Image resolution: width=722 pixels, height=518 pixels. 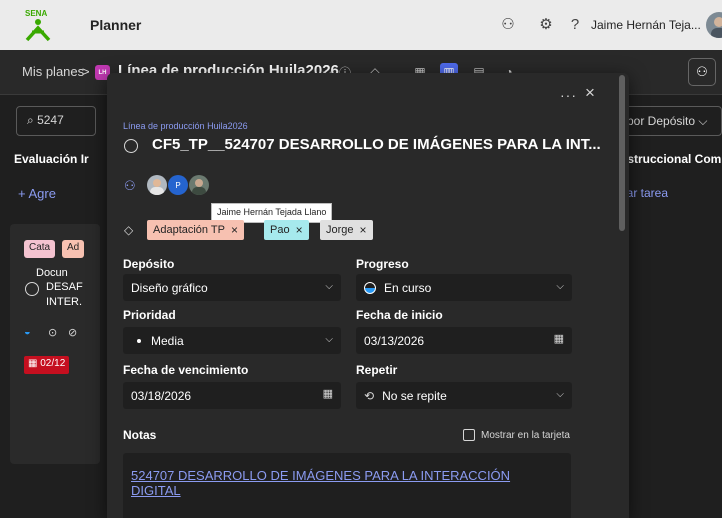 I want to click on tag-adaptacion: Adaptación TP ×, so click(x=195, y=230).